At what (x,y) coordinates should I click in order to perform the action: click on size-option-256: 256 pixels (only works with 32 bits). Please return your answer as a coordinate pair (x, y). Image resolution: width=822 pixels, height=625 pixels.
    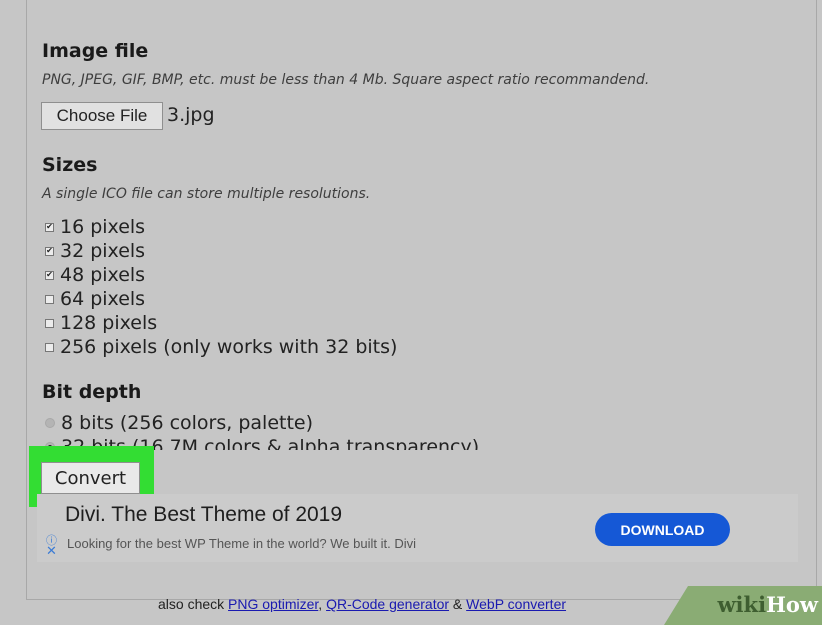
    Looking at the image, I should click on (221, 347).